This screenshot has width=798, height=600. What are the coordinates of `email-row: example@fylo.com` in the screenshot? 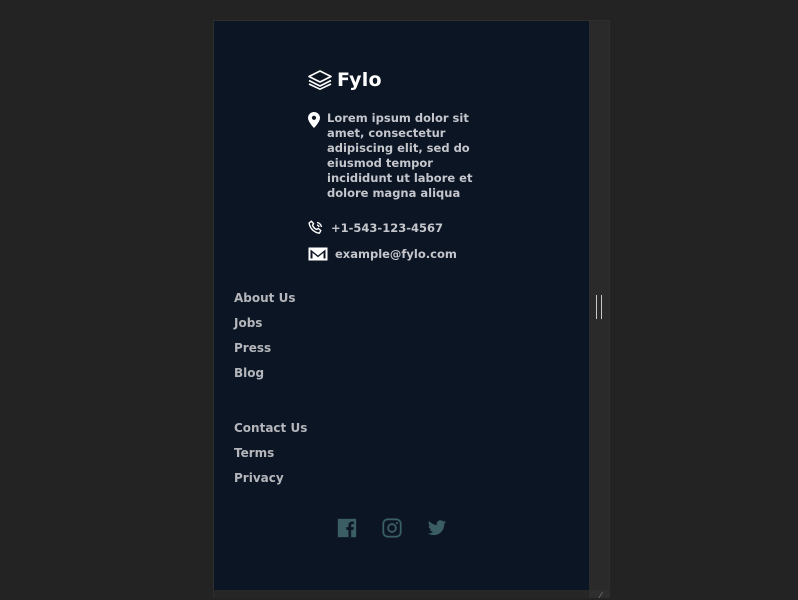 It's located at (382, 254).